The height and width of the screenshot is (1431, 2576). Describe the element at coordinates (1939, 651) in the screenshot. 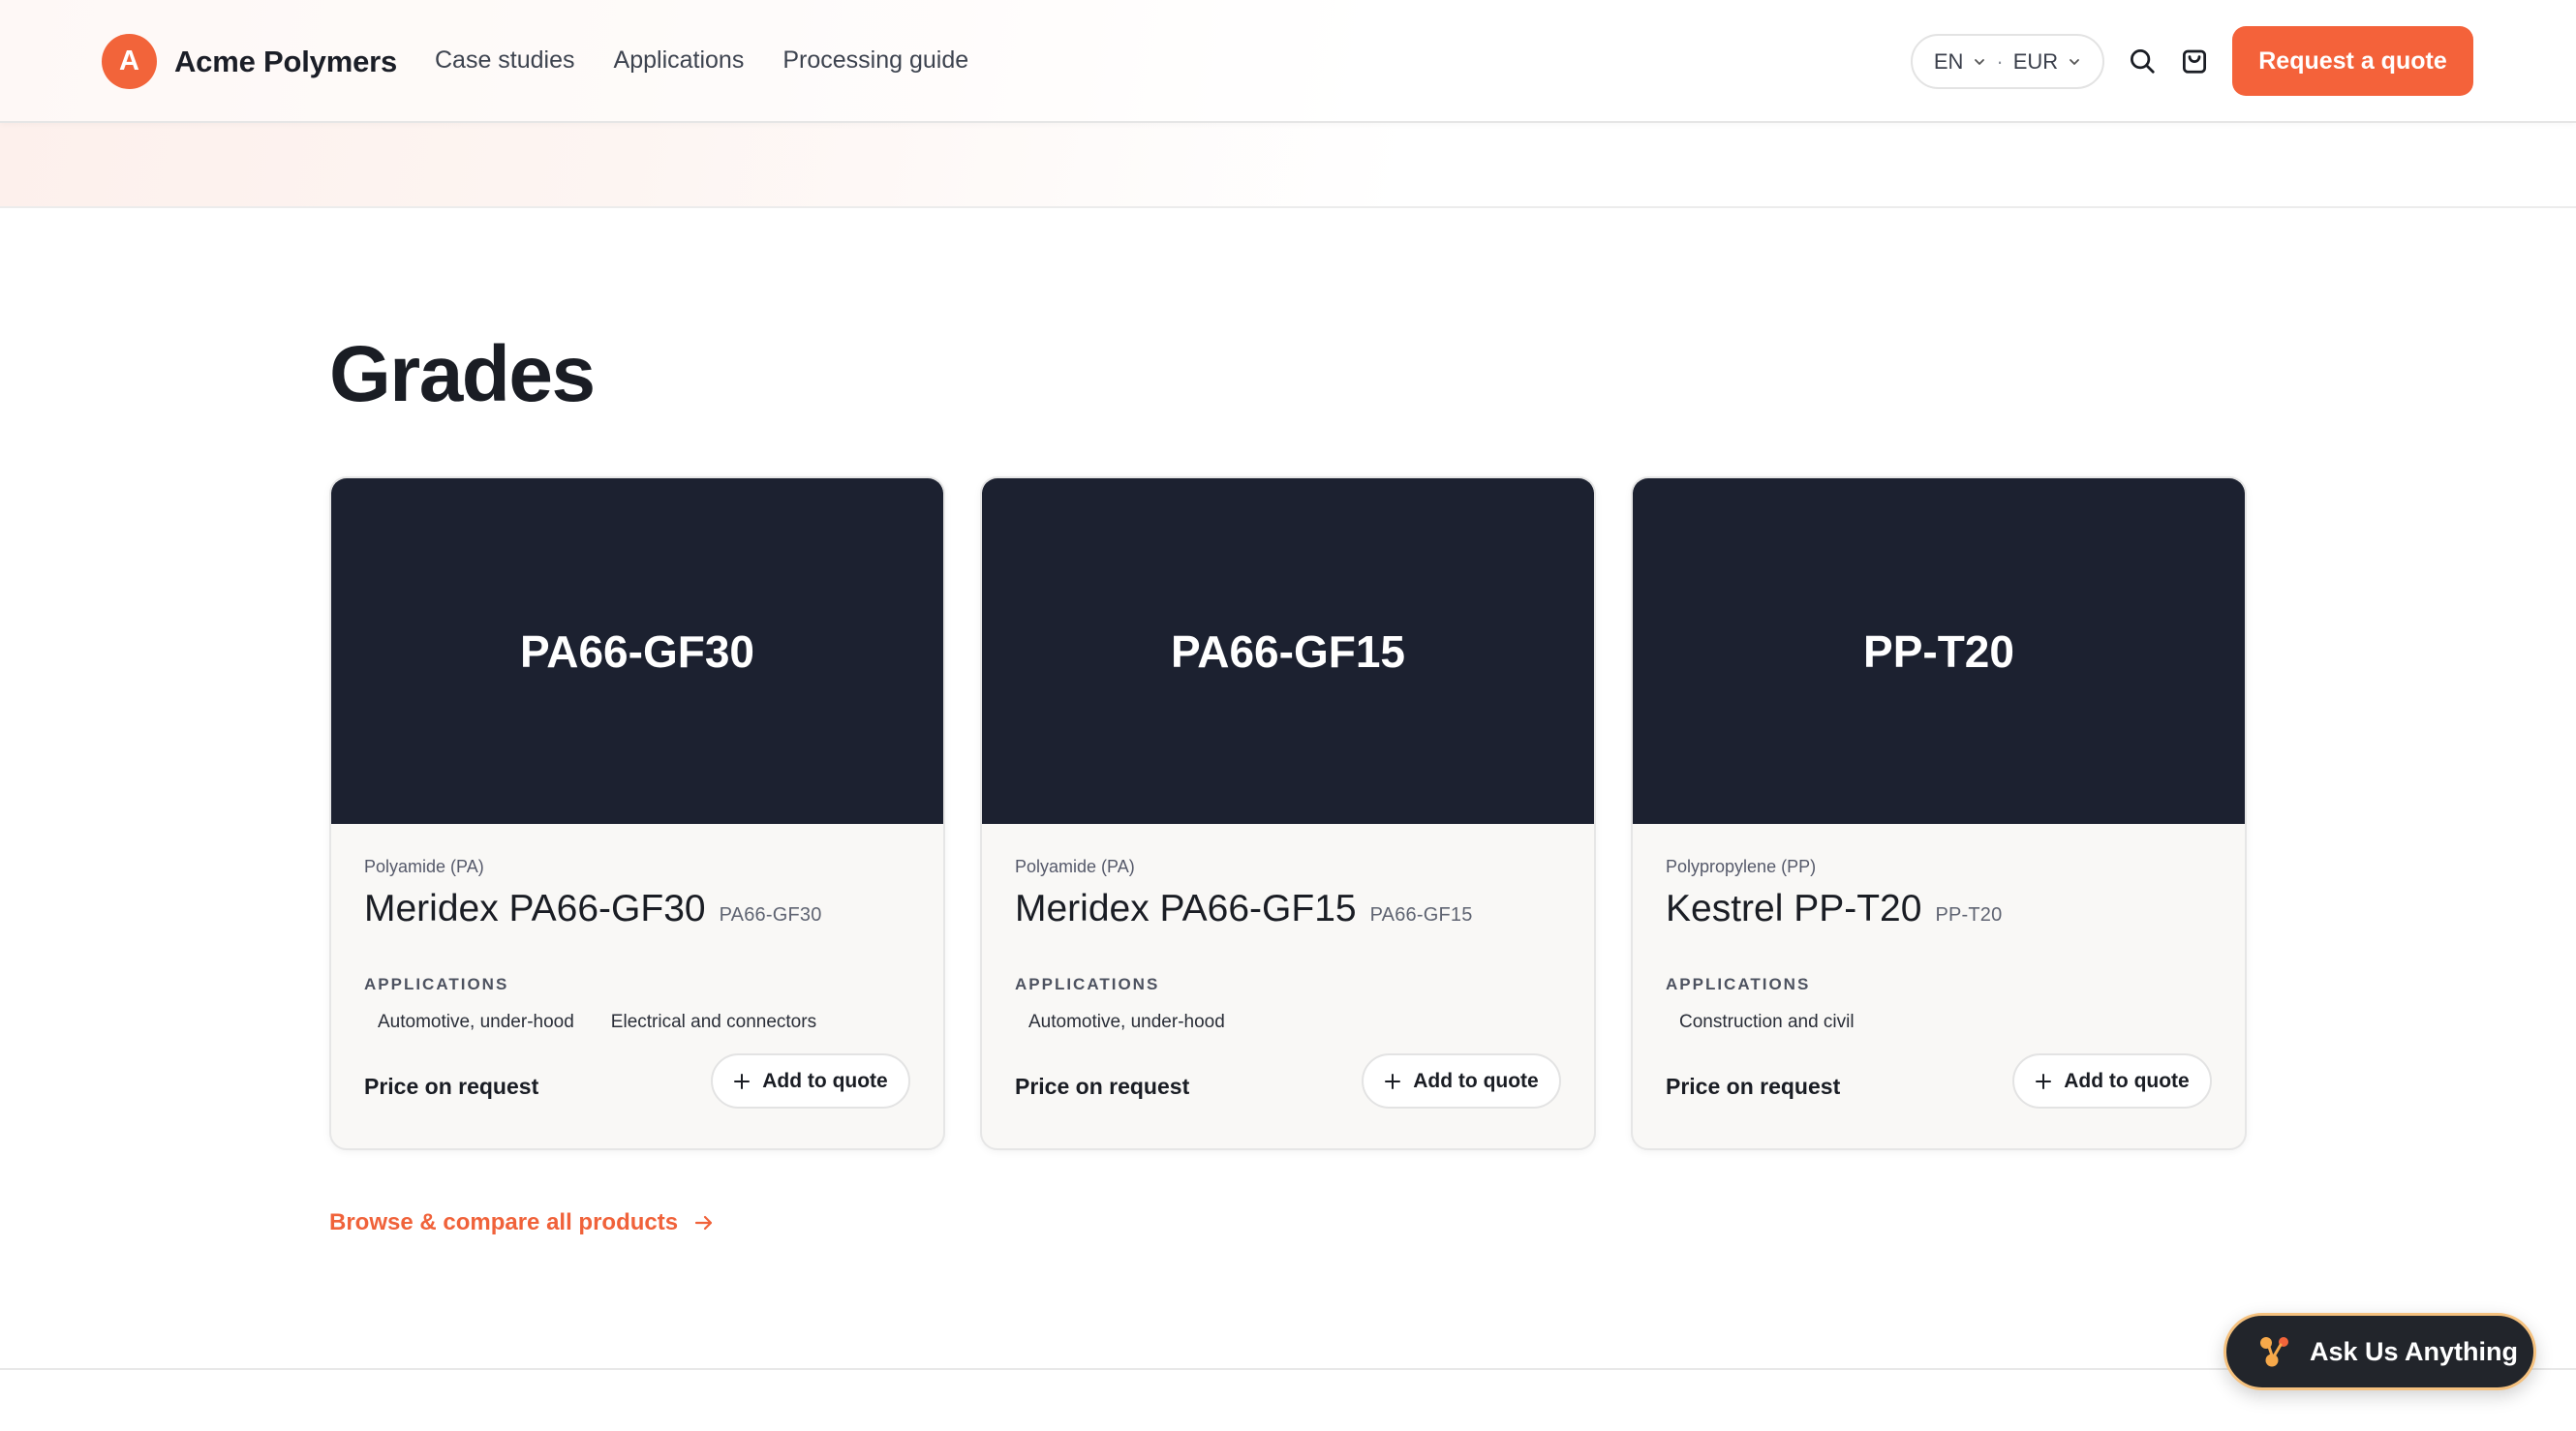

I see `product-image: PP-T20` at that location.